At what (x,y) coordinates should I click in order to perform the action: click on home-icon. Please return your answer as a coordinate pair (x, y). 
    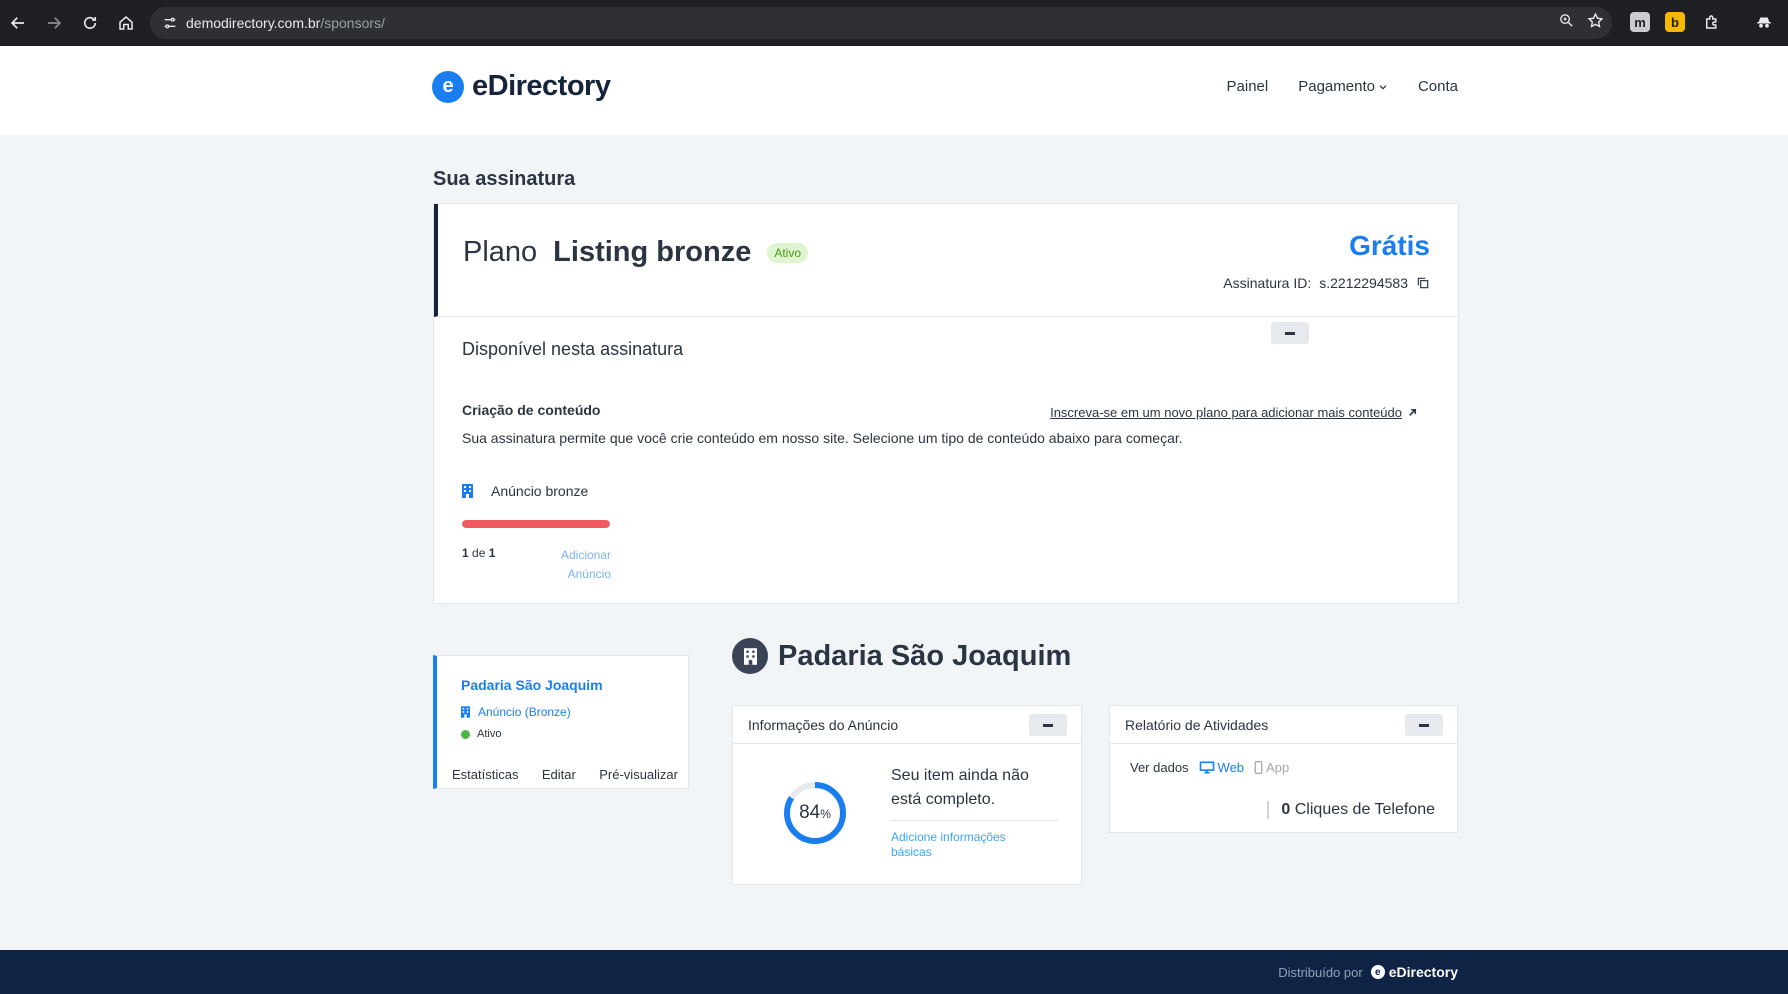
    Looking at the image, I should click on (126, 23).